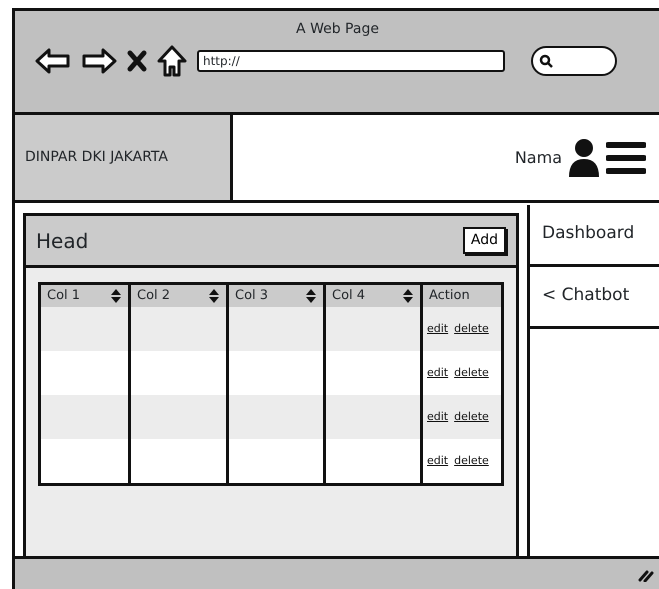 Image resolution: width=659 pixels, height=589 pixels. What do you see at coordinates (374, 296) in the screenshot?
I see `column-header-cell: Col 4` at bounding box center [374, 296].